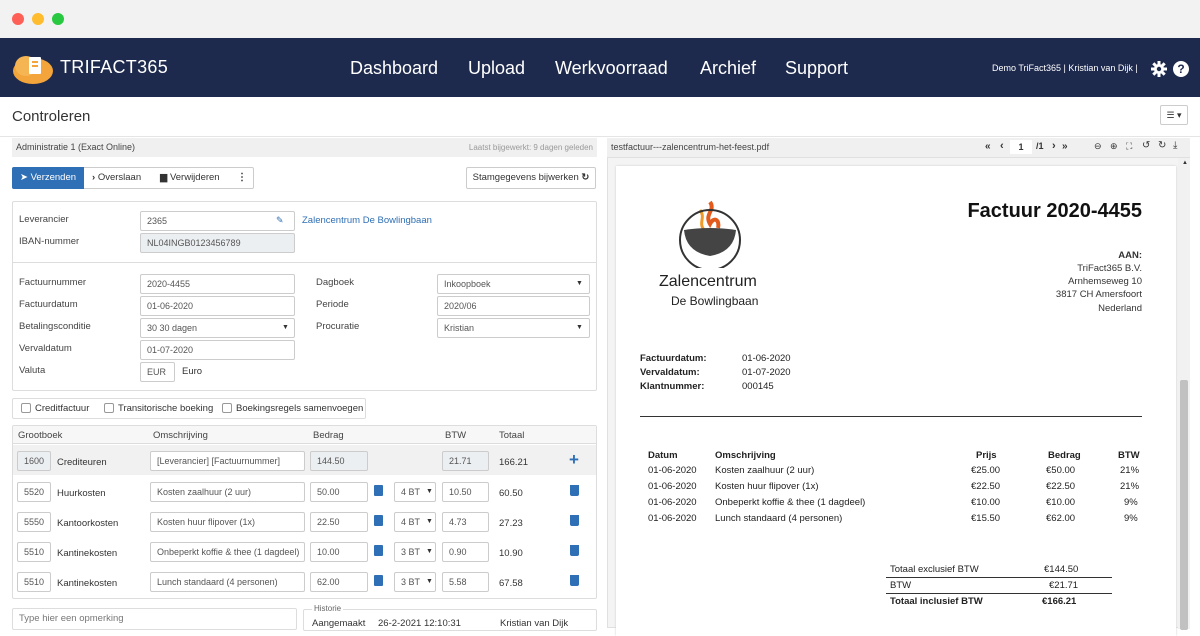 This screenshot has height=636, width=1200. What do you see at coordinates (1054, 211) in the screenshot?
I see `invoice-title: Factuur 2020-4455` at bounding box center [1054, 211].